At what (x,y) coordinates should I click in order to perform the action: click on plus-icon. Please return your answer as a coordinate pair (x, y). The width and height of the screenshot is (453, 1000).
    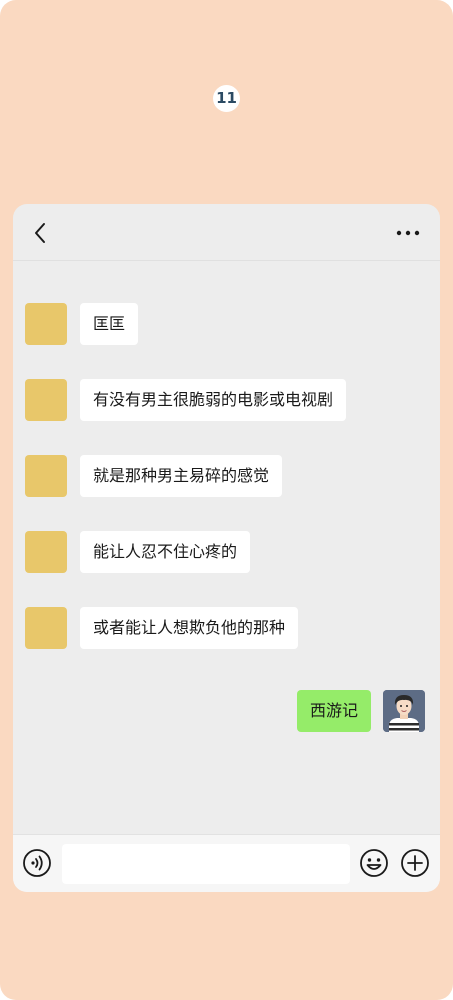
    Looking at the image, I should click on (415, 863).